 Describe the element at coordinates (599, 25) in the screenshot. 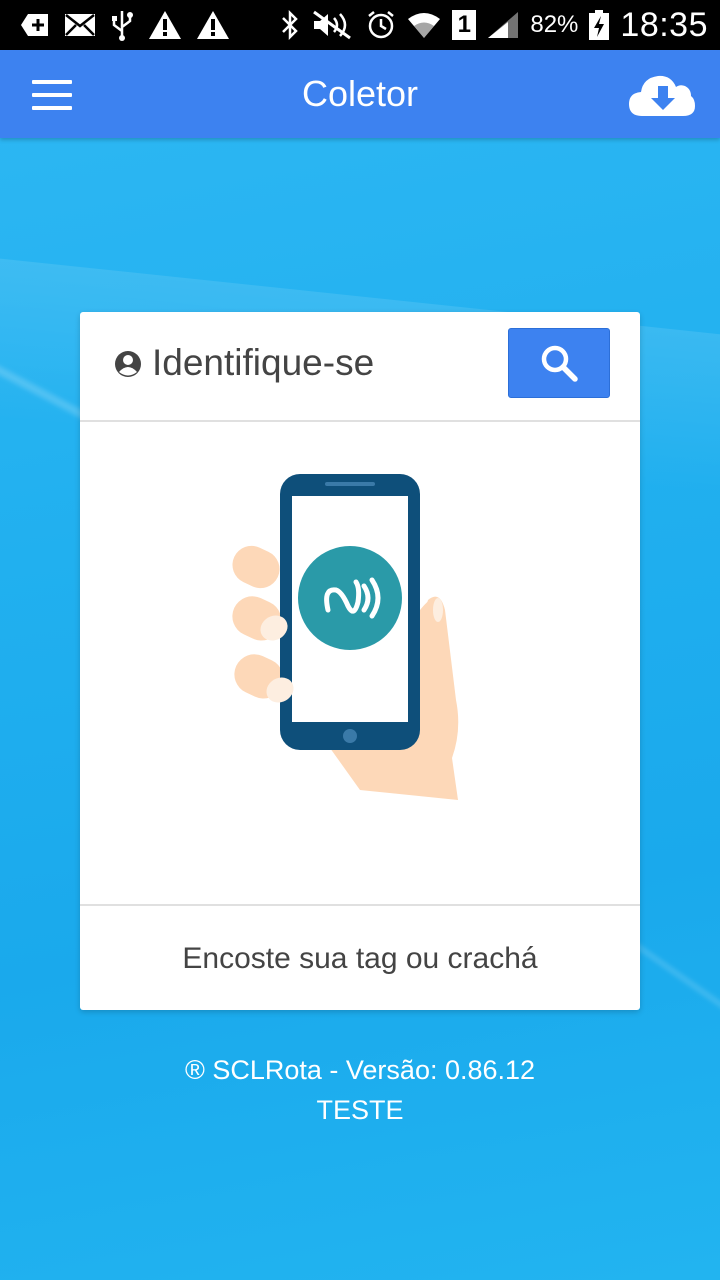

I see `battery-charging-icon` at that location.